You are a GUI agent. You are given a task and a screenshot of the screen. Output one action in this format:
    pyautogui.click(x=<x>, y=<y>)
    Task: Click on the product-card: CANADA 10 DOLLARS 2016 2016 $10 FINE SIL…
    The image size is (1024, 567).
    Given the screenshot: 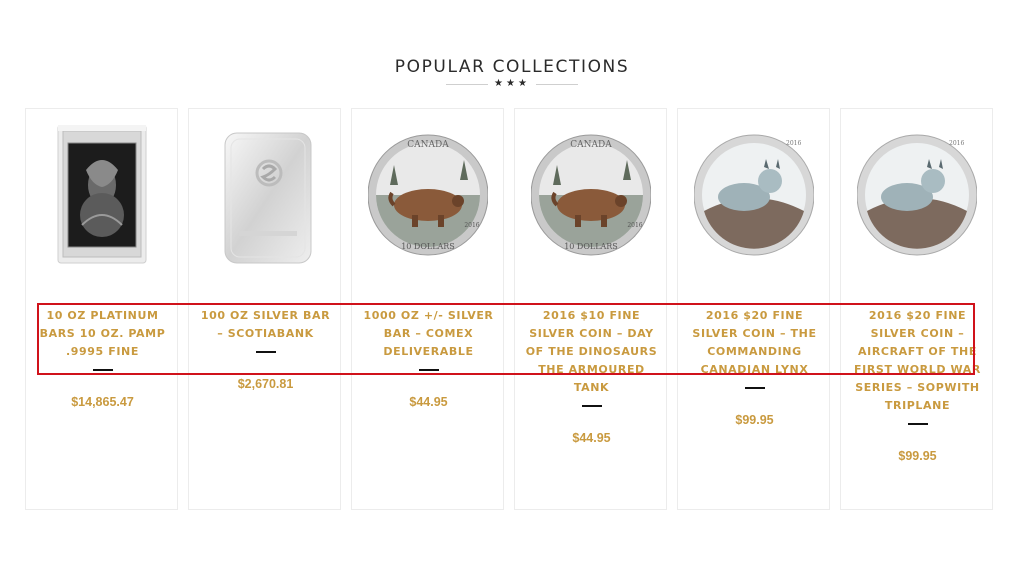 What is the action you would take?
    pyautogui.click(x=590, y=309)
    